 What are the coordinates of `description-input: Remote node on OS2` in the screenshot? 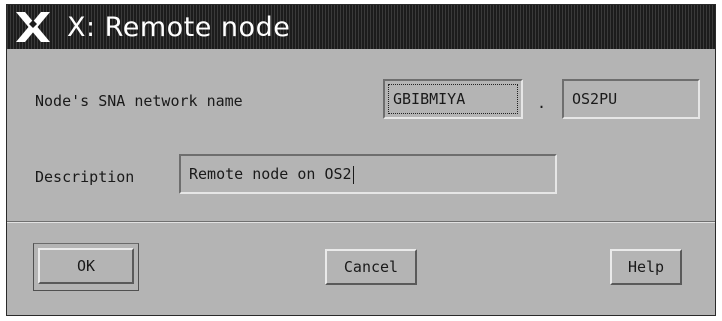 It's located at (368, 174).